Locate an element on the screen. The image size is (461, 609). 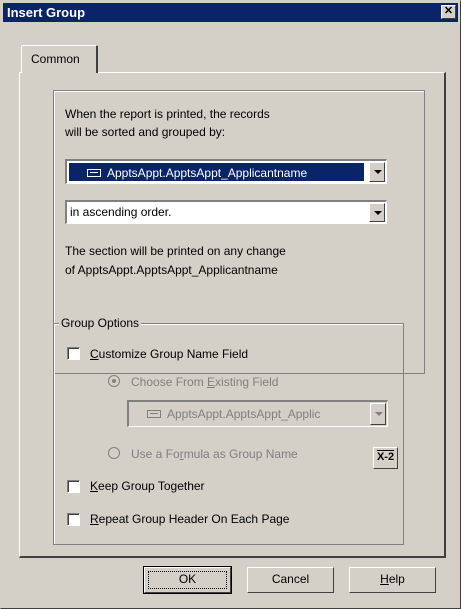
use-formula-label: Use a Formula as Group Name is located at coordinates (214, 454).